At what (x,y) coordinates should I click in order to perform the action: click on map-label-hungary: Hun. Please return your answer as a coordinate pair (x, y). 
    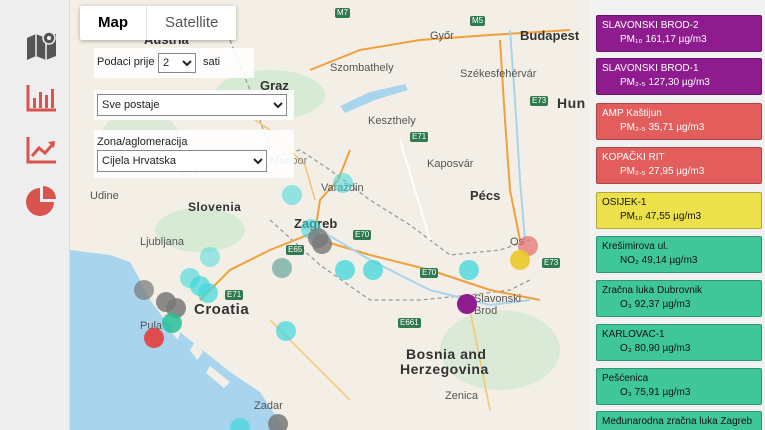
    Looking at the image, I should click on (571, 103).